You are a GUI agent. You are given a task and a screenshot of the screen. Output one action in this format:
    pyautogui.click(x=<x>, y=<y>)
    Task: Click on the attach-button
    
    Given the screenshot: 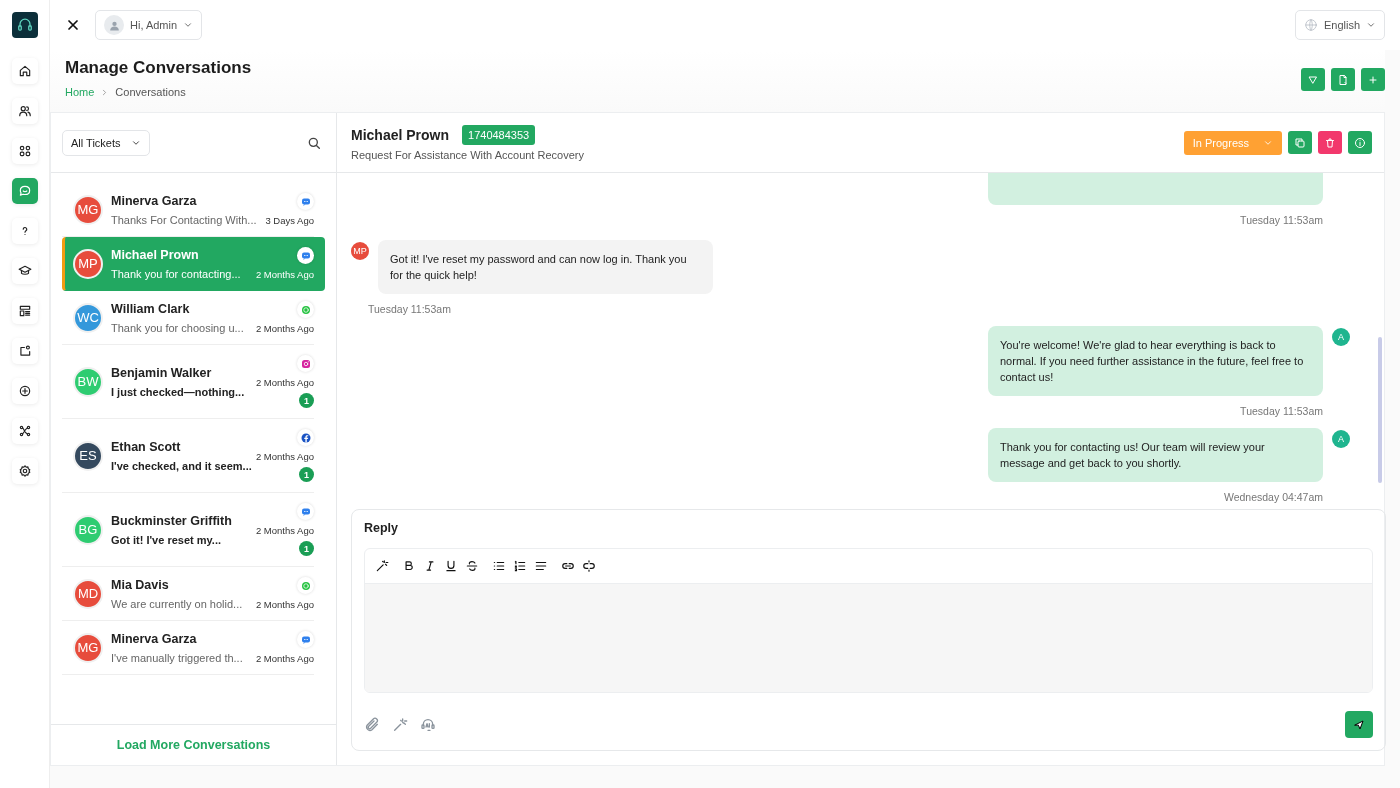 What is the action you would take?
    pyautogui.click(x=372, y=724)
    